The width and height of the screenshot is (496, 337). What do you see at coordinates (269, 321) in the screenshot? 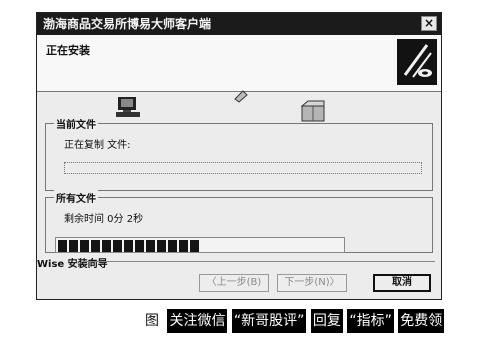
I see `caption-item: “新哥股评”` at bounding box center [269, 321].